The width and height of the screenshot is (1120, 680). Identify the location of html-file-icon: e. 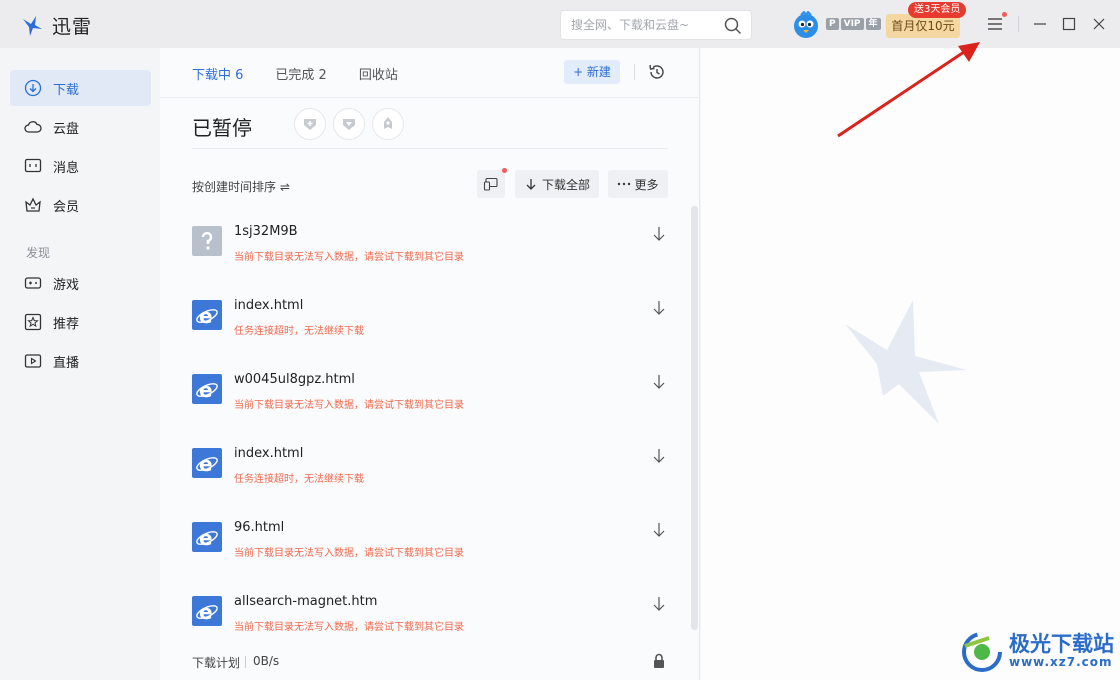
(207, 611).